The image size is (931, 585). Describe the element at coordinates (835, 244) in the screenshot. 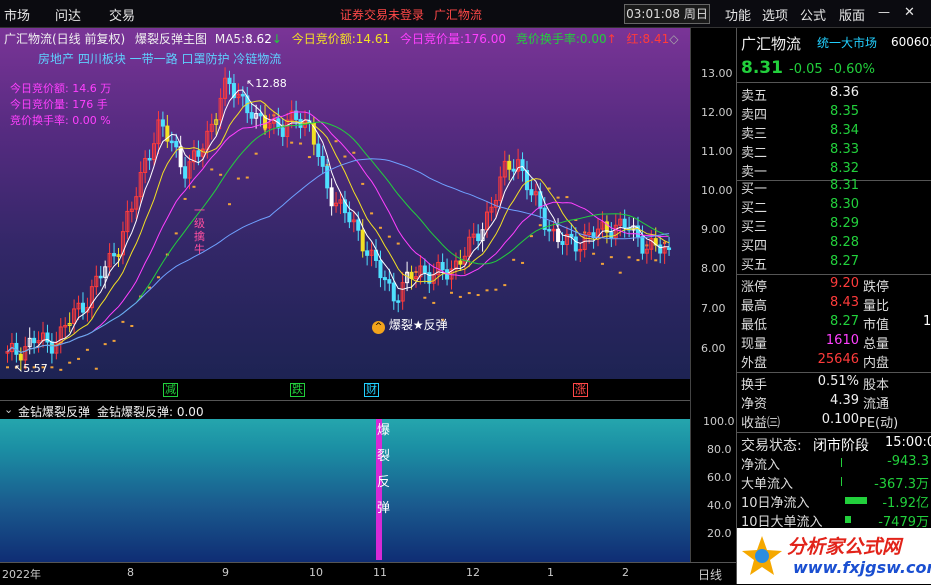

I see `bid-row: 买四 8.28` at that location.